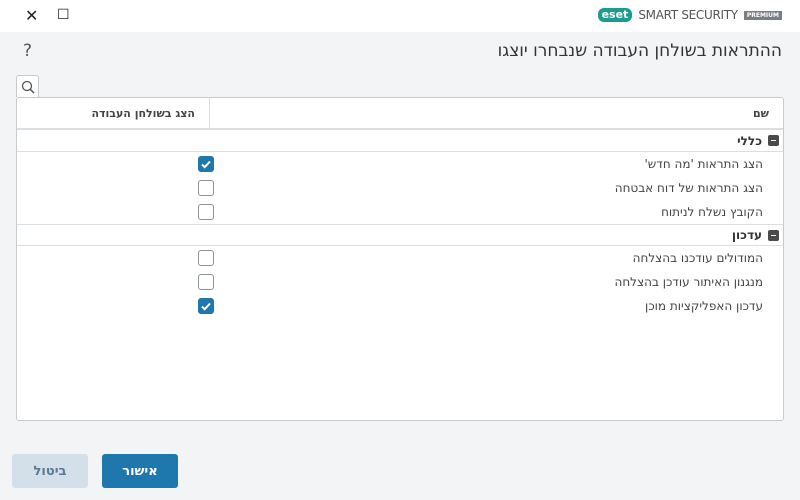 This screenshot has height=500, width=800. I want to click on notification-label: הקובץ נשלח לניתוח, so click(712, 212).